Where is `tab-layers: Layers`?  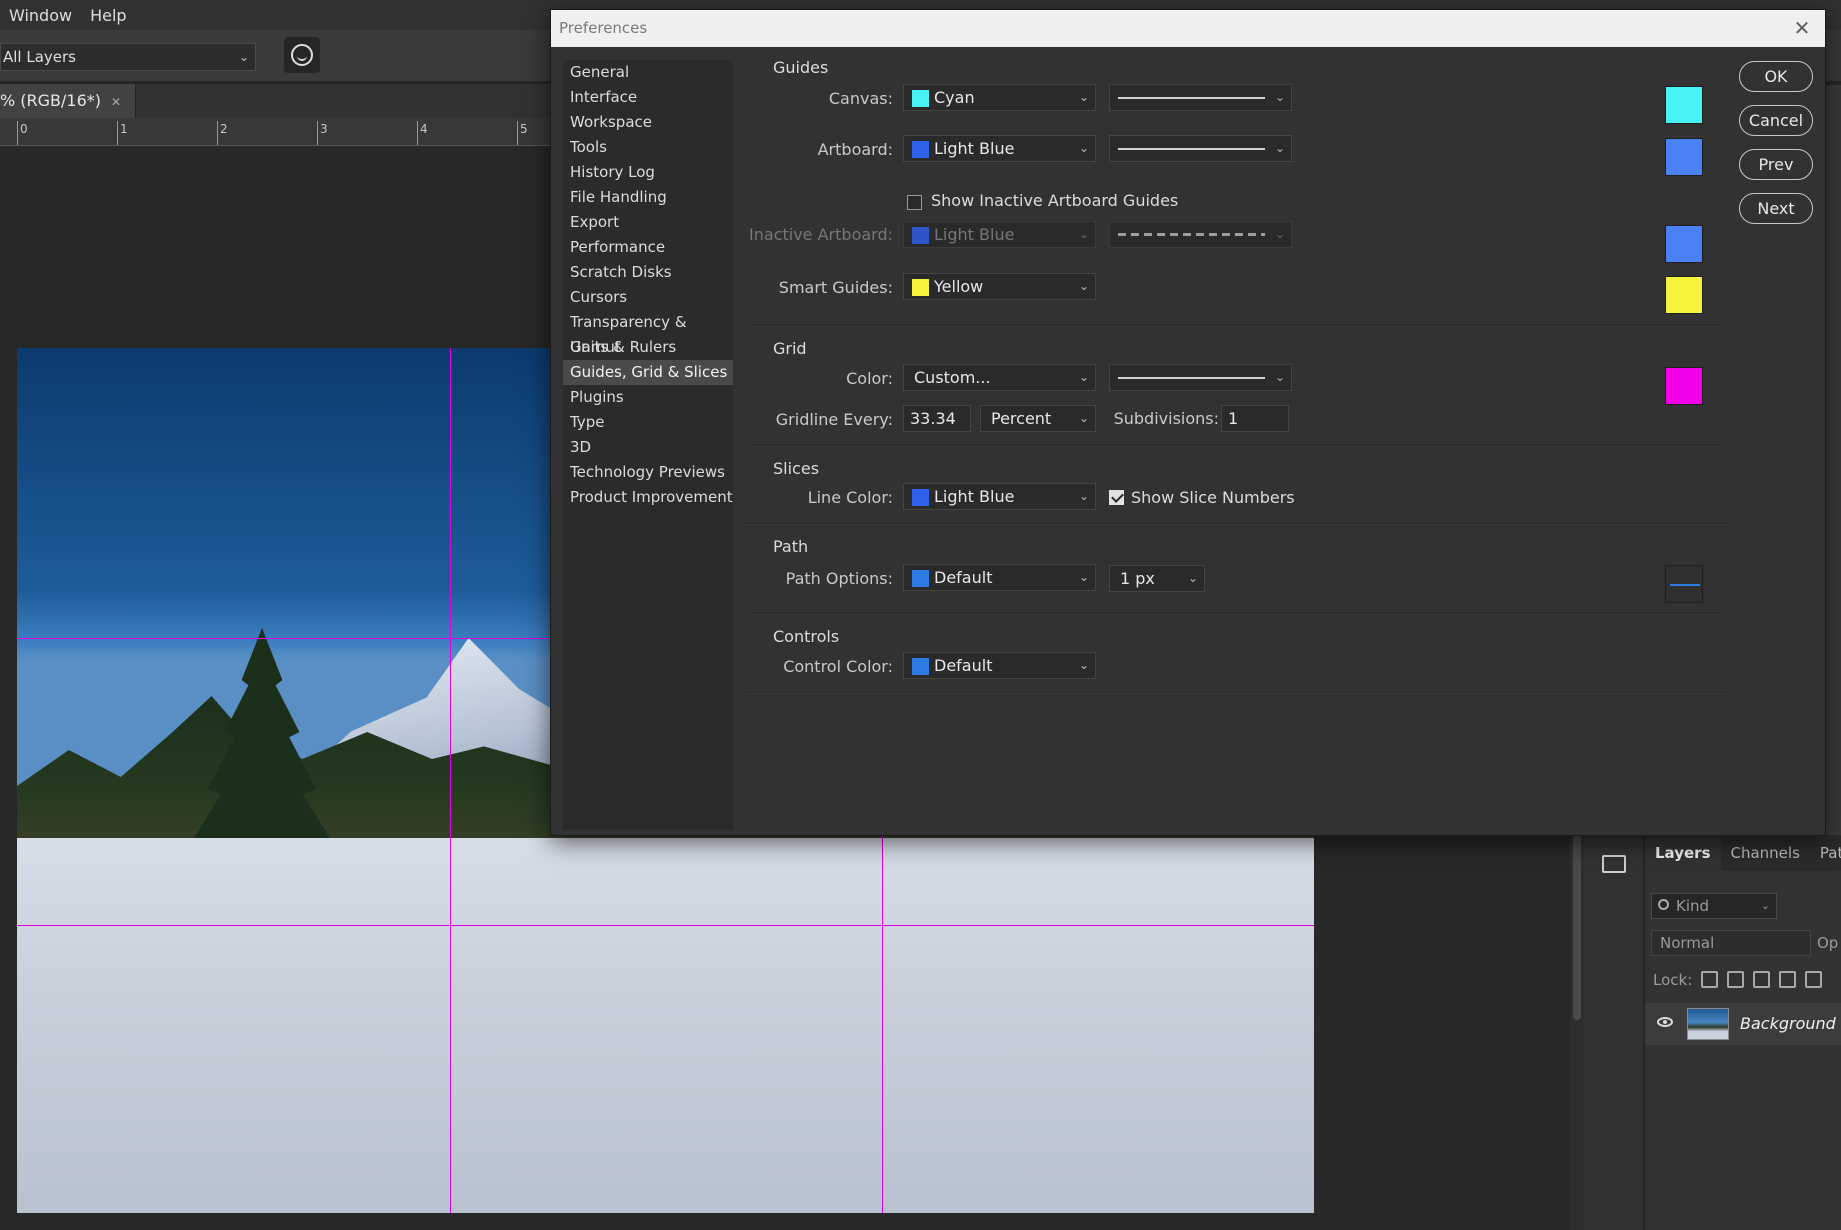 tab-layers: Layers is located at coordinates (1683, 853).